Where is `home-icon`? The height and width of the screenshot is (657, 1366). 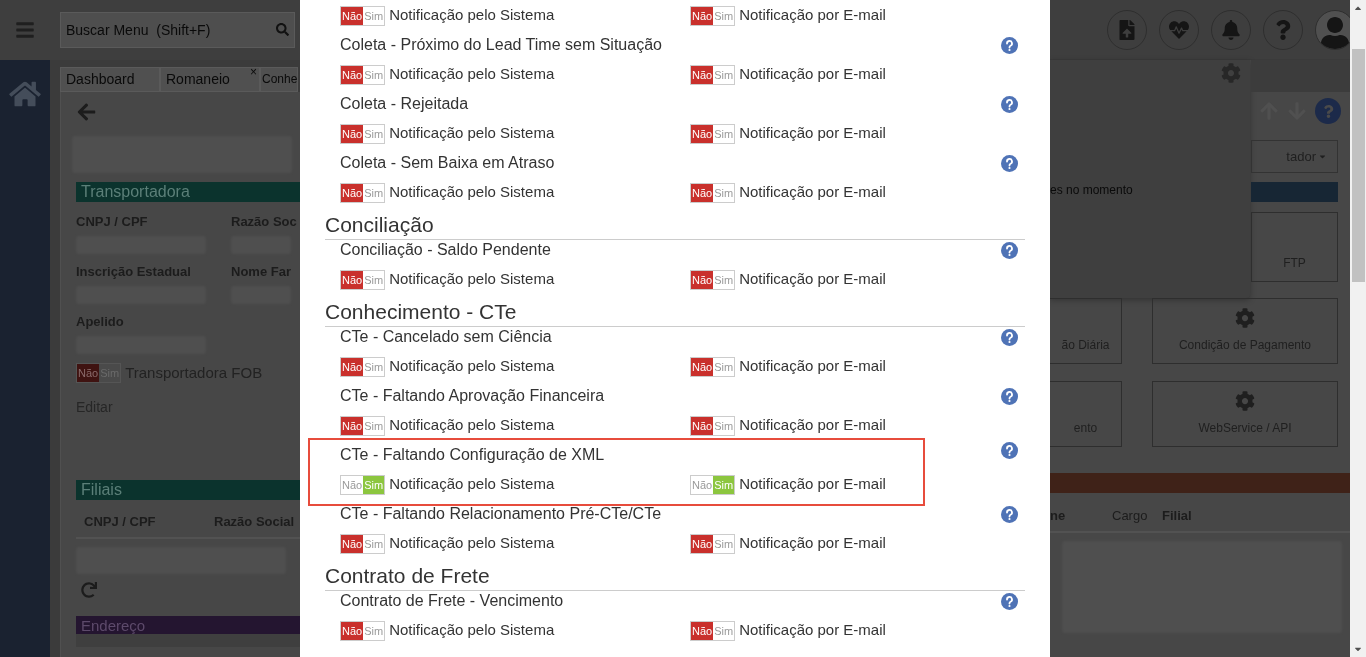 home-icon is located at coordinates (25, 94).